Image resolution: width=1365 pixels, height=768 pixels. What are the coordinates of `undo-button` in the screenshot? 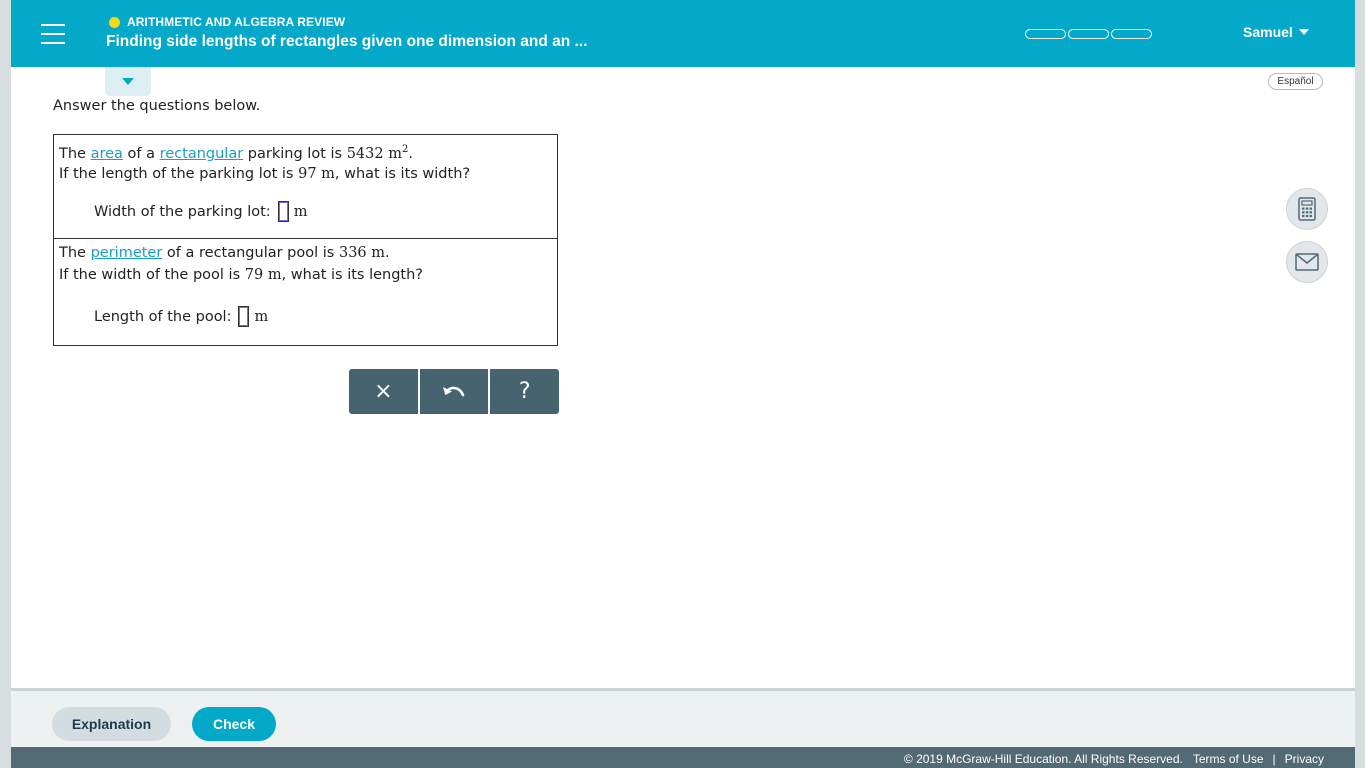 It's located at (455, 391).